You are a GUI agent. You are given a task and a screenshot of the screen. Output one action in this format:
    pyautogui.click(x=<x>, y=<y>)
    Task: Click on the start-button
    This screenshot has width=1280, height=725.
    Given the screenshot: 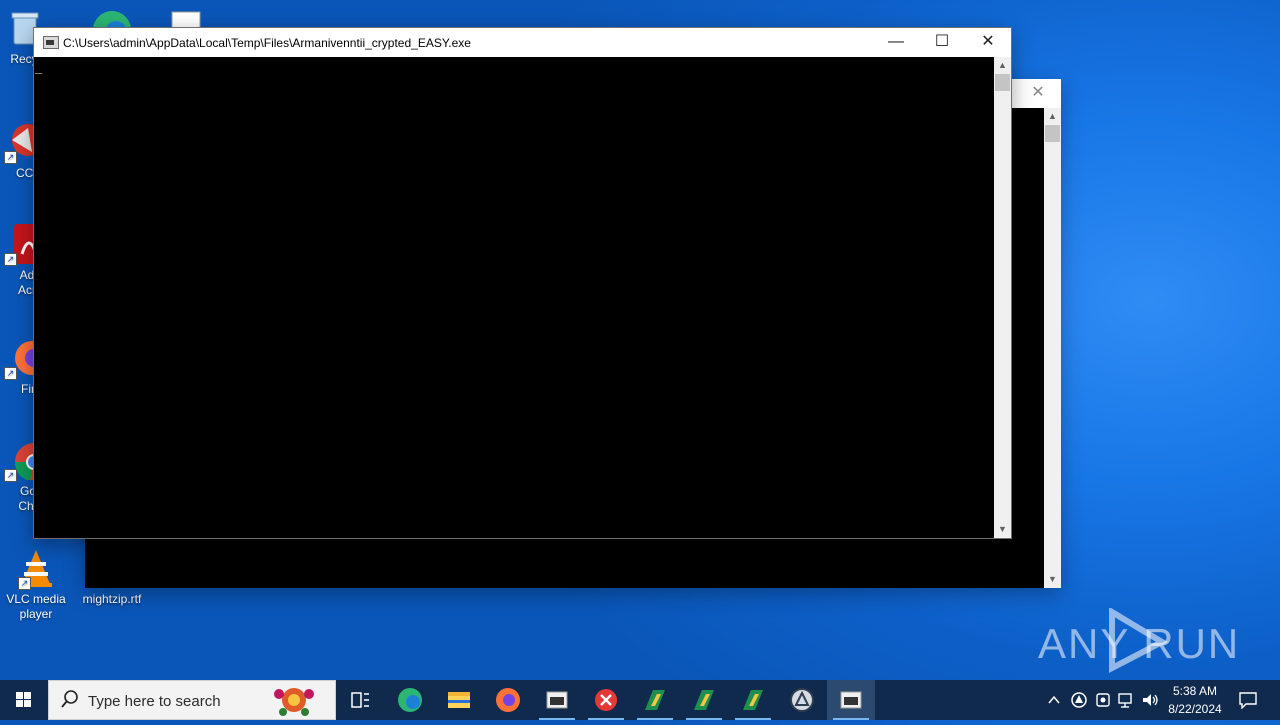 What is the action you would take?
    pyautogui.click(x=24, y=700)
    